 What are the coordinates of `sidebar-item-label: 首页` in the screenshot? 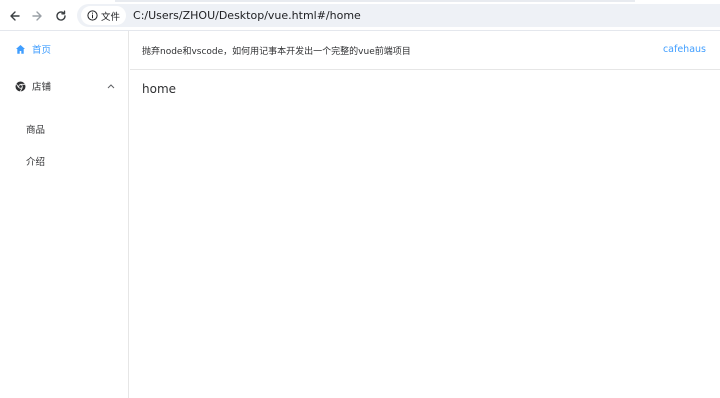 It's located at (42, 50).